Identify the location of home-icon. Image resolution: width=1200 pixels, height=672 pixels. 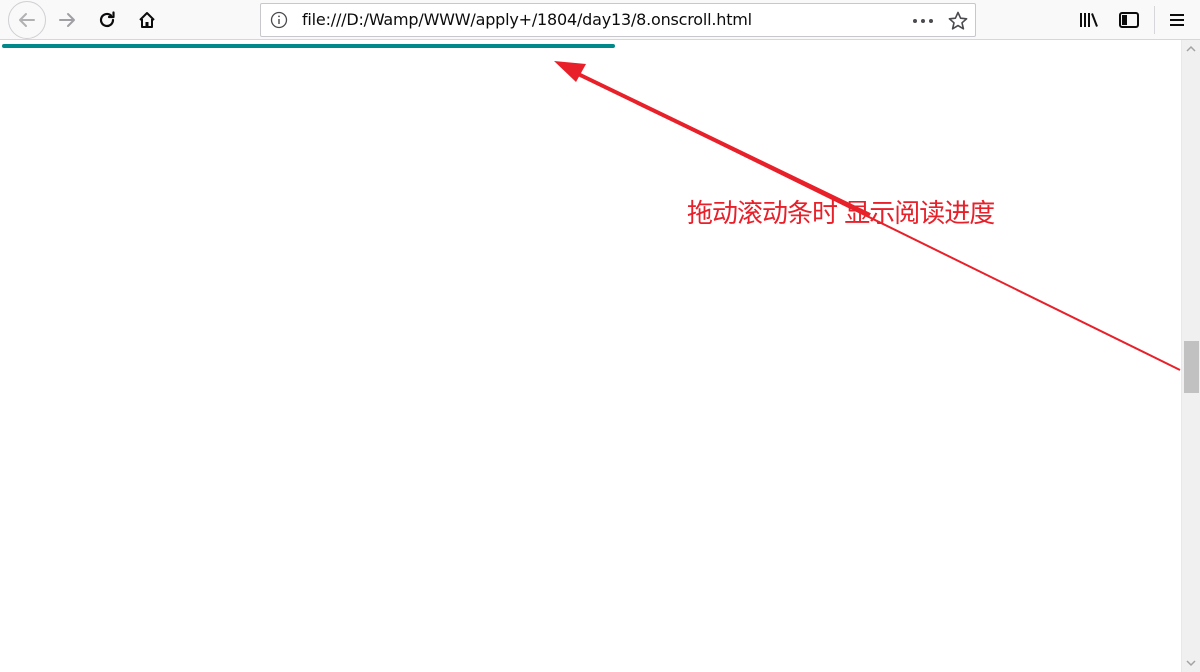
(147, 20).